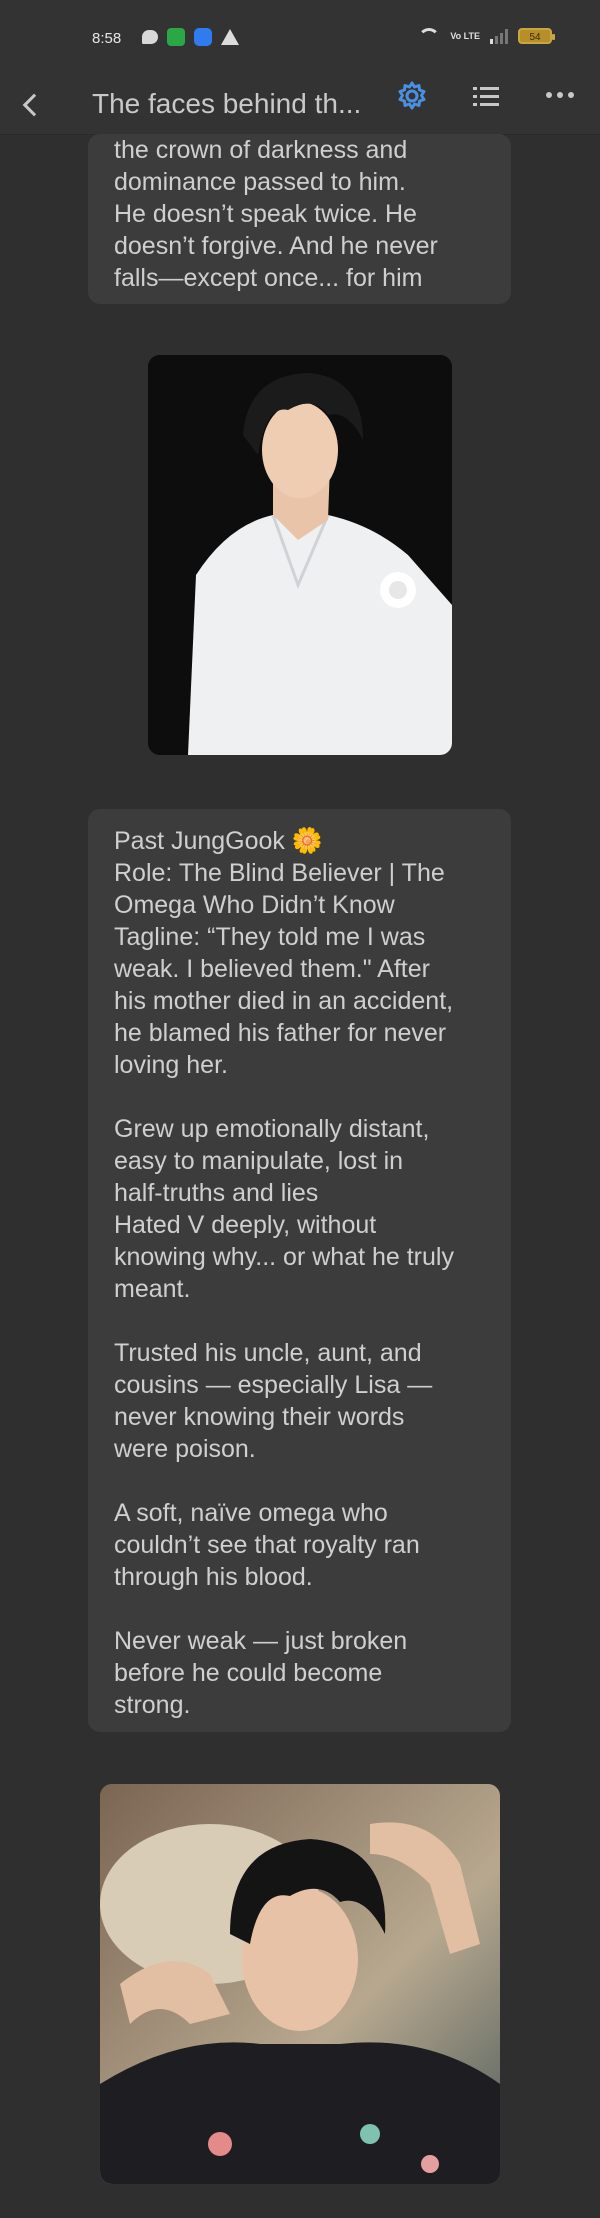 This screenshot has width=600, height=2218. What do you see at coordinates (150, 37) in the screenshot?
I see `chat-icon` at bounding box center [150, 37].